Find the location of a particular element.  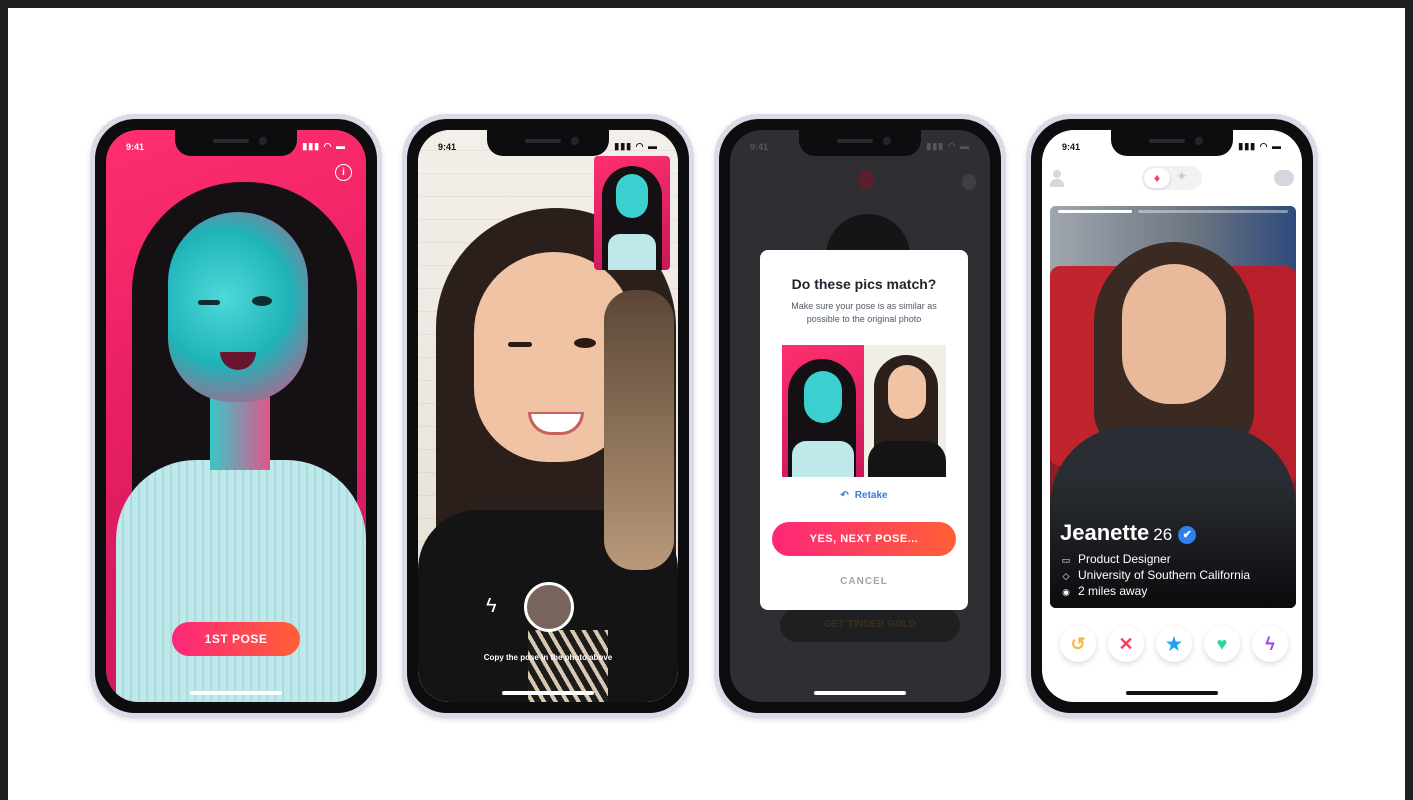

rewind-button: ↺ is located at coordinates (1078, 644).